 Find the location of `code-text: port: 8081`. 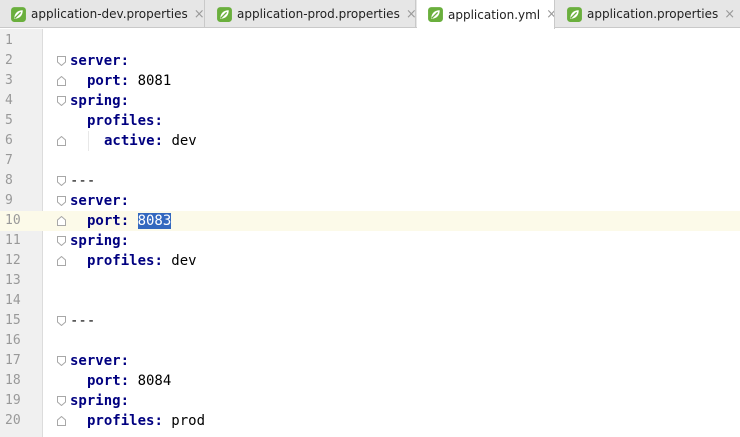

code-text: port: 8081 is located at coordinates (129, 81).